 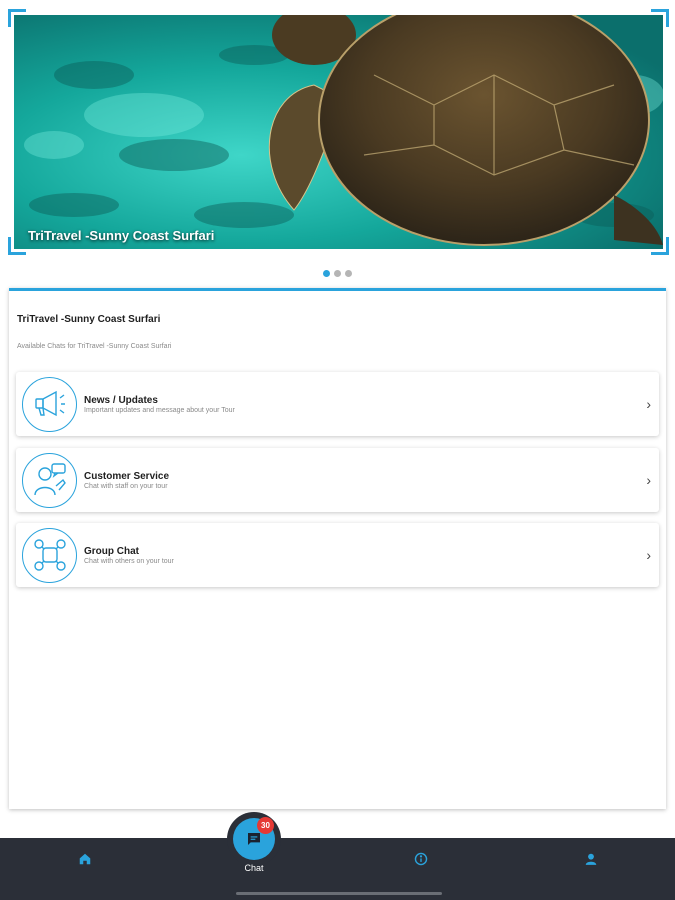 I want to click on carousel-dots, so click(x=337, y=273).